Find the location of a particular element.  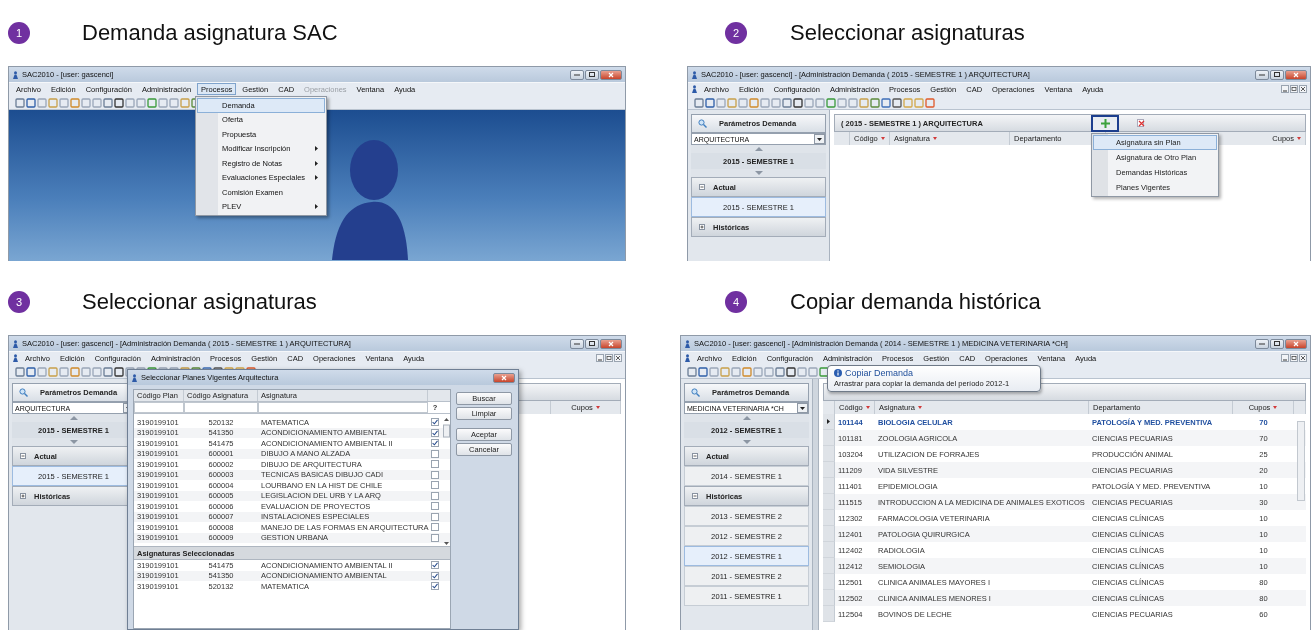

step-number: 3 is located at coordinates (19, 302).